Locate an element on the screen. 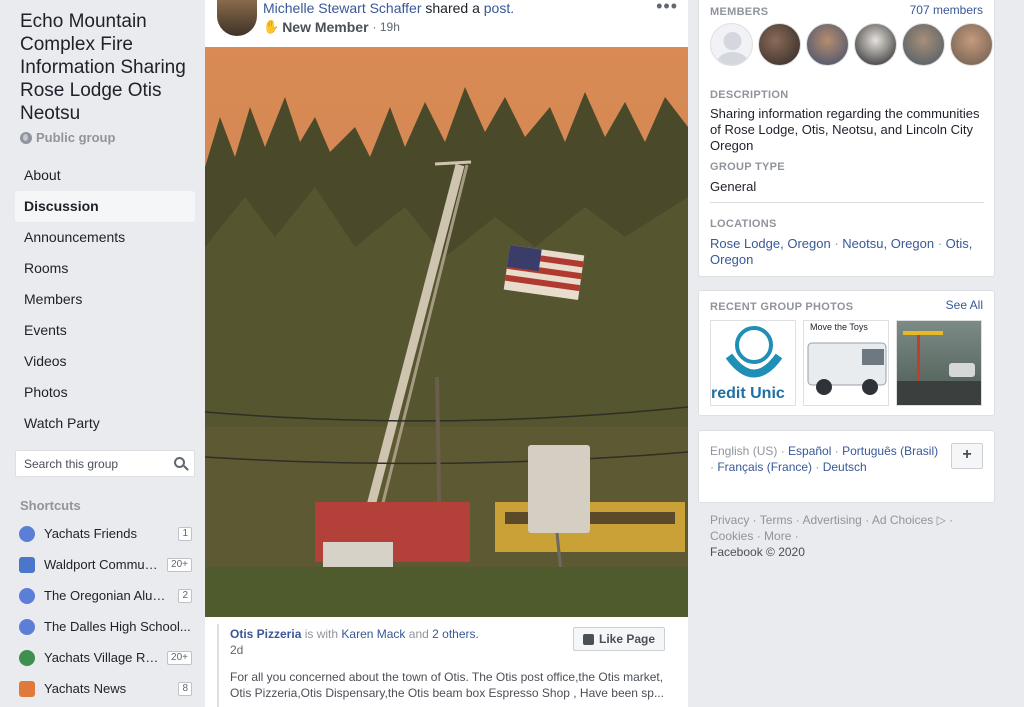 Image resolution: width=1024 pixels, height=707 pixels. footer-link: Terms is located at coordinates (776, 520).